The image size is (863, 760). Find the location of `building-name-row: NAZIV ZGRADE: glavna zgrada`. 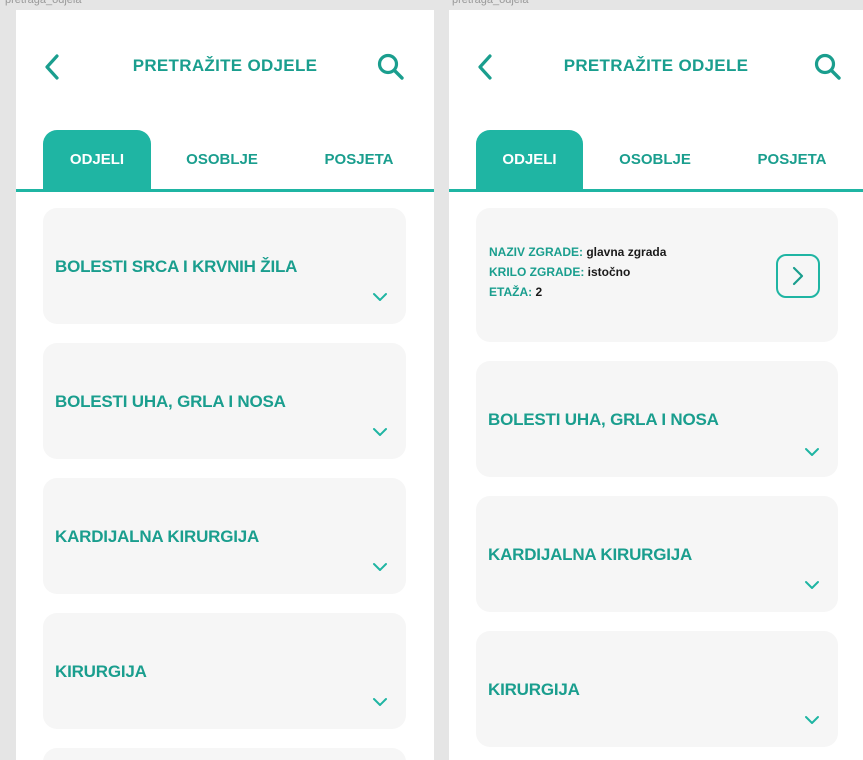

building-name-row: NAZIV ZGRADE: glavna zgrada is located at coordinates (577, 252).